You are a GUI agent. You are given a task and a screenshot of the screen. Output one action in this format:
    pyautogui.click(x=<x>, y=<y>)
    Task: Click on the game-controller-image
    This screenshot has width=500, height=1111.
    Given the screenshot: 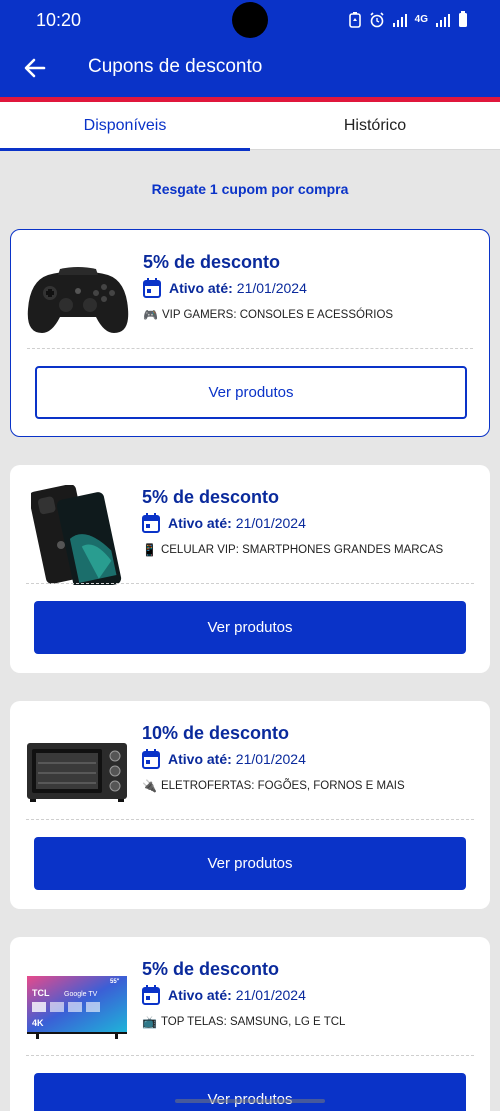 What is the action you would take?
    pyautogui.click(x=78, y=300)
    